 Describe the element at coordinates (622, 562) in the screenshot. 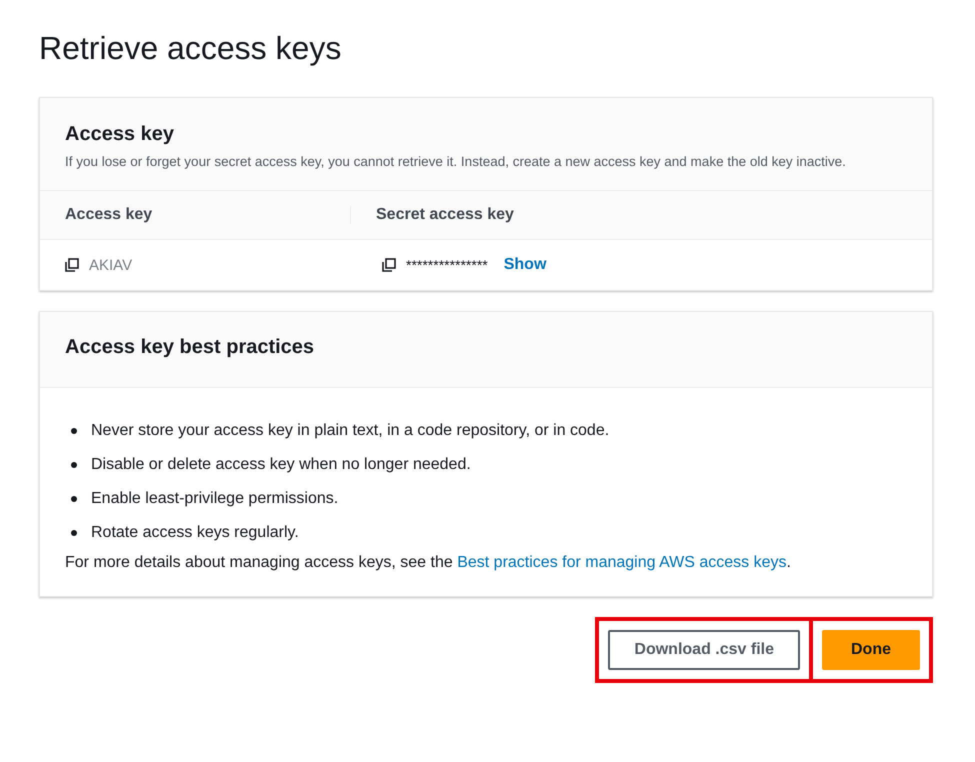

I see `best-practices-link: Best practices for managing AWS access keys` at that location.